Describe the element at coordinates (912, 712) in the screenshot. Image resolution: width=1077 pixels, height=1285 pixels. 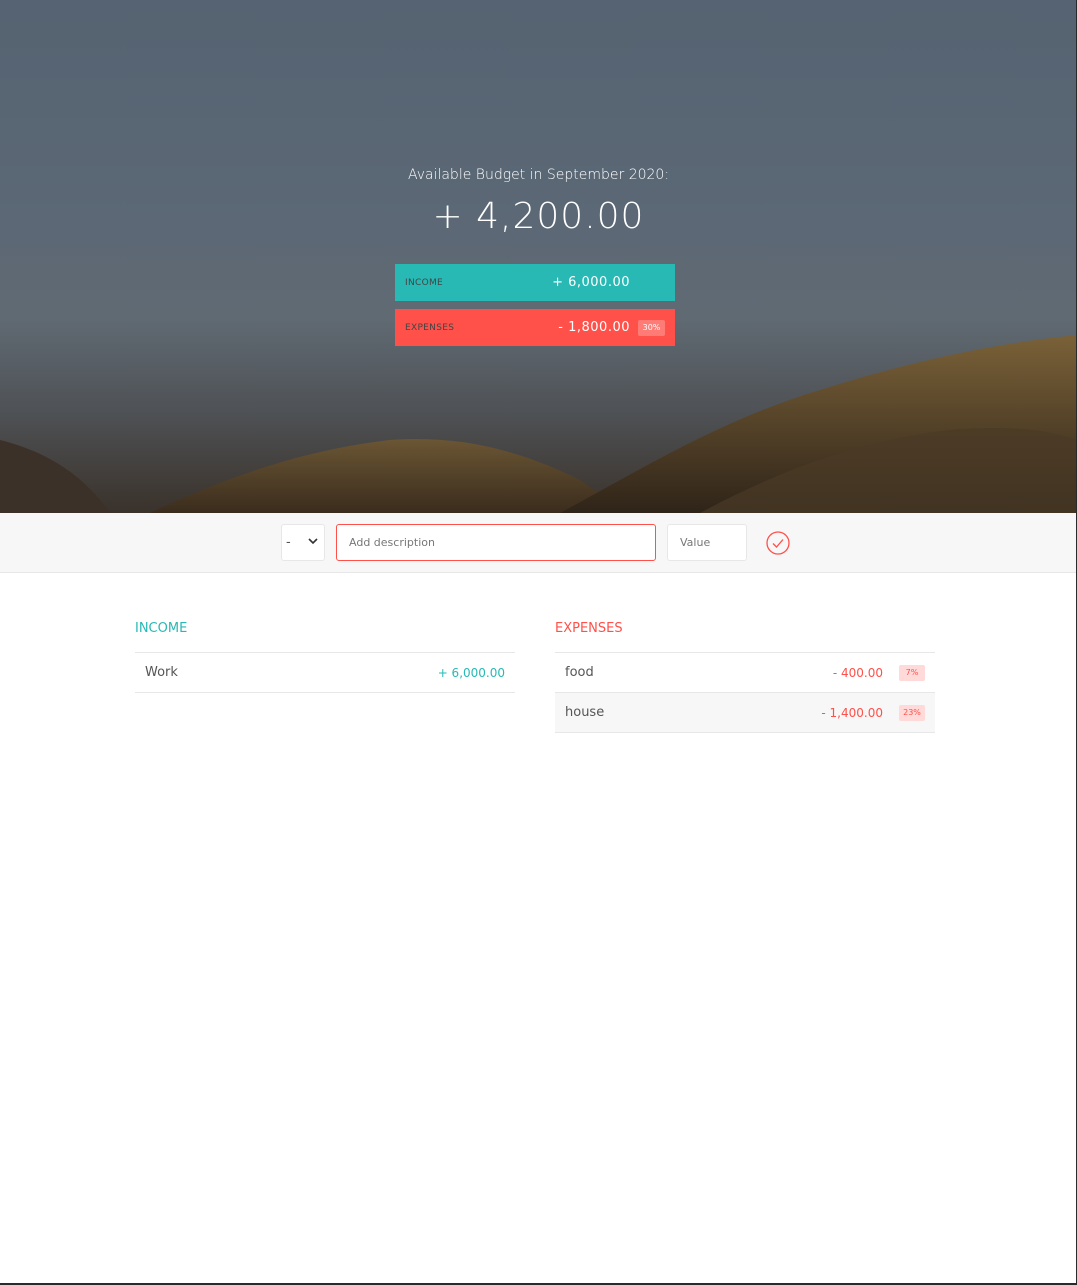
I see `item-percentage-badge: 23%` at that location.